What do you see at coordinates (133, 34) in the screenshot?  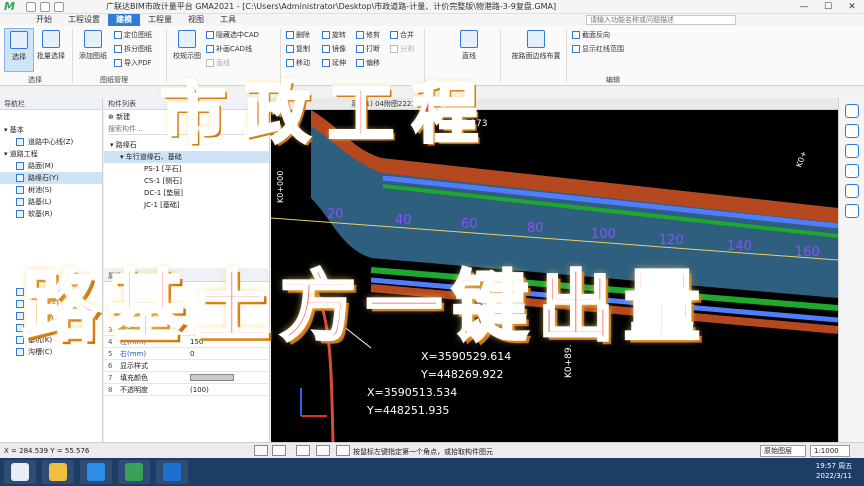 I see `locate-drawing-button: 定位图纸` at bounding box center [133, 34].